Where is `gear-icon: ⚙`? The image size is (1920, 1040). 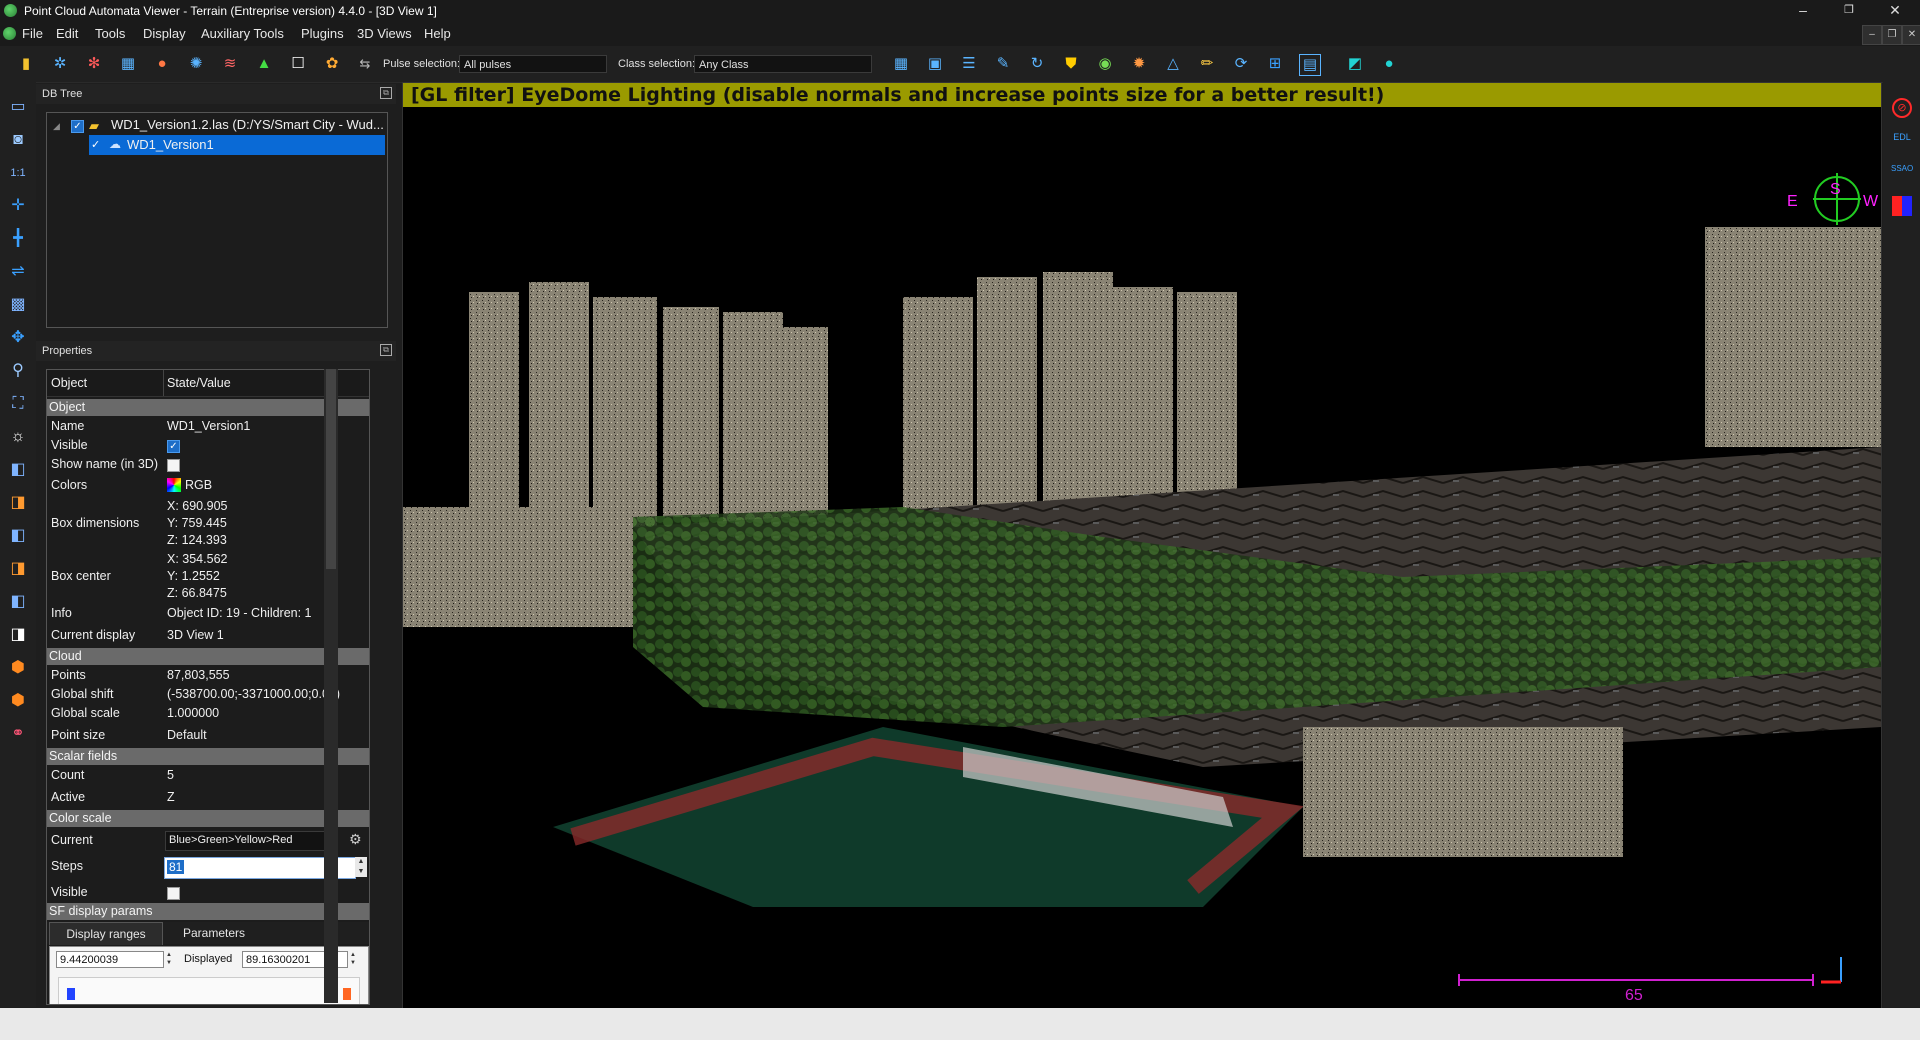 gear-icon: ⚙ is located at coordinates (355, 839).